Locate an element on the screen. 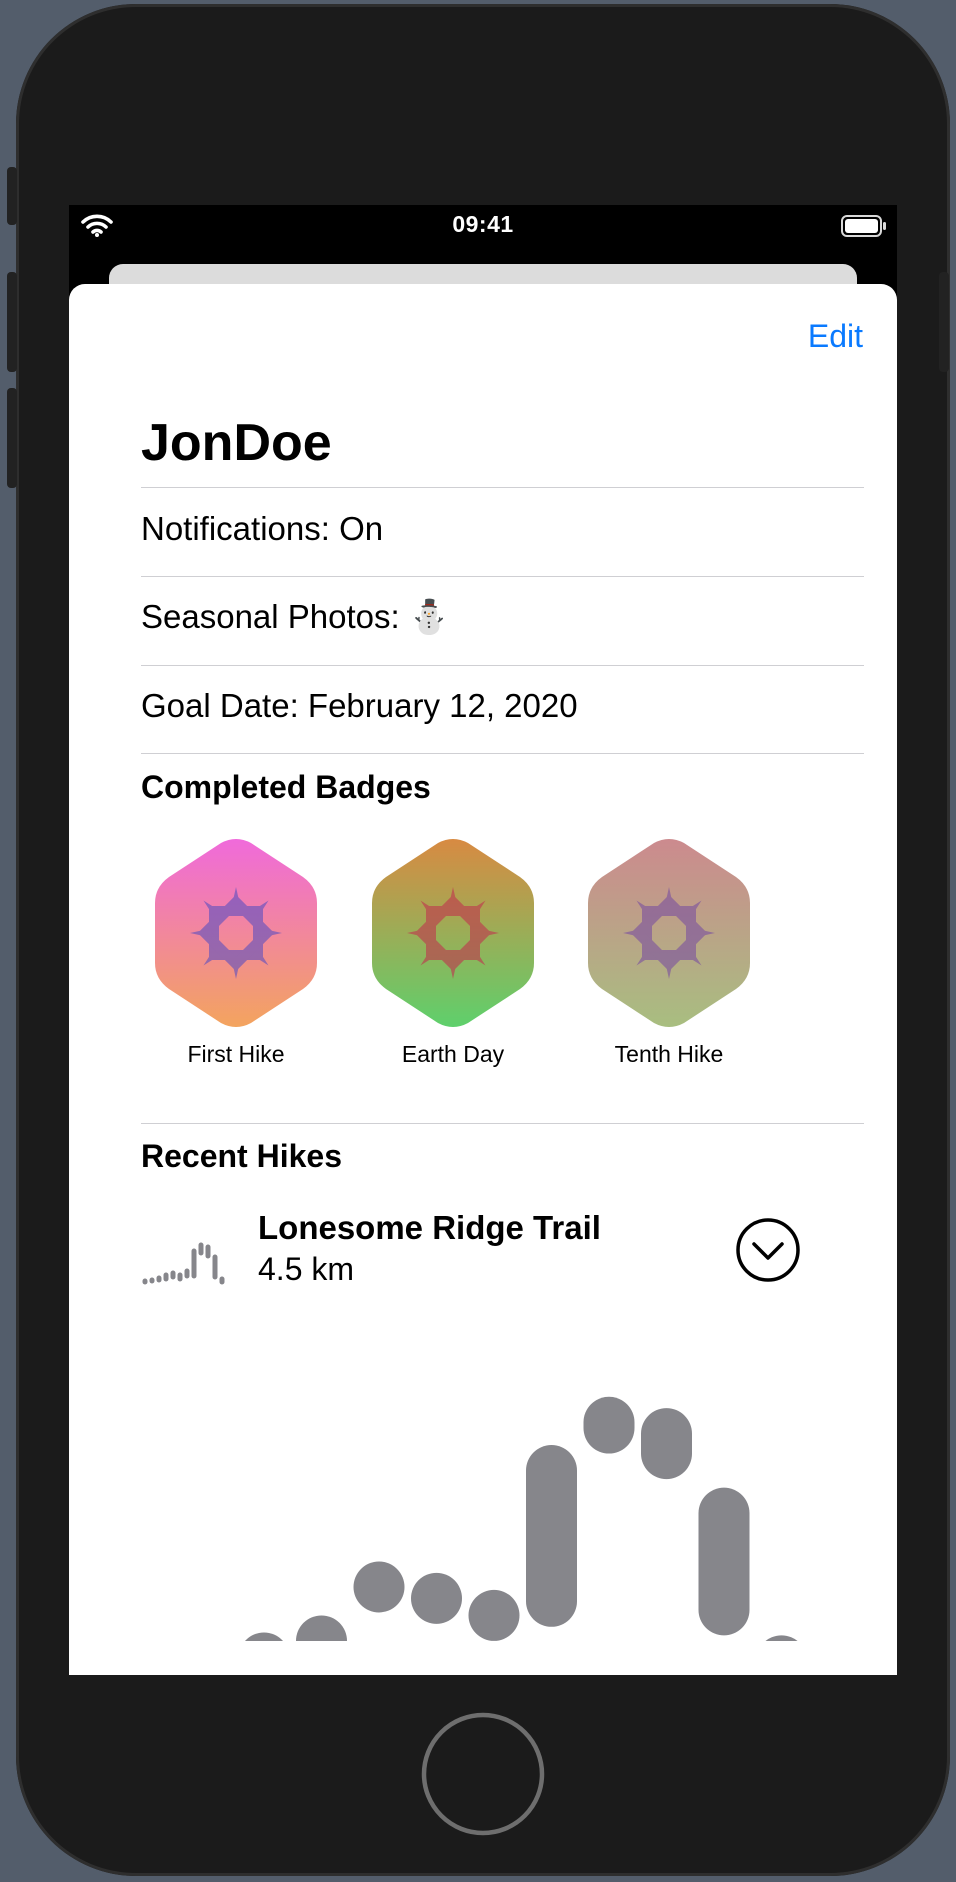 This screenshot has height=1882, width=956. goal-date-row: Goal Date: February 12, 2020 is located at coordinates (359, 705).